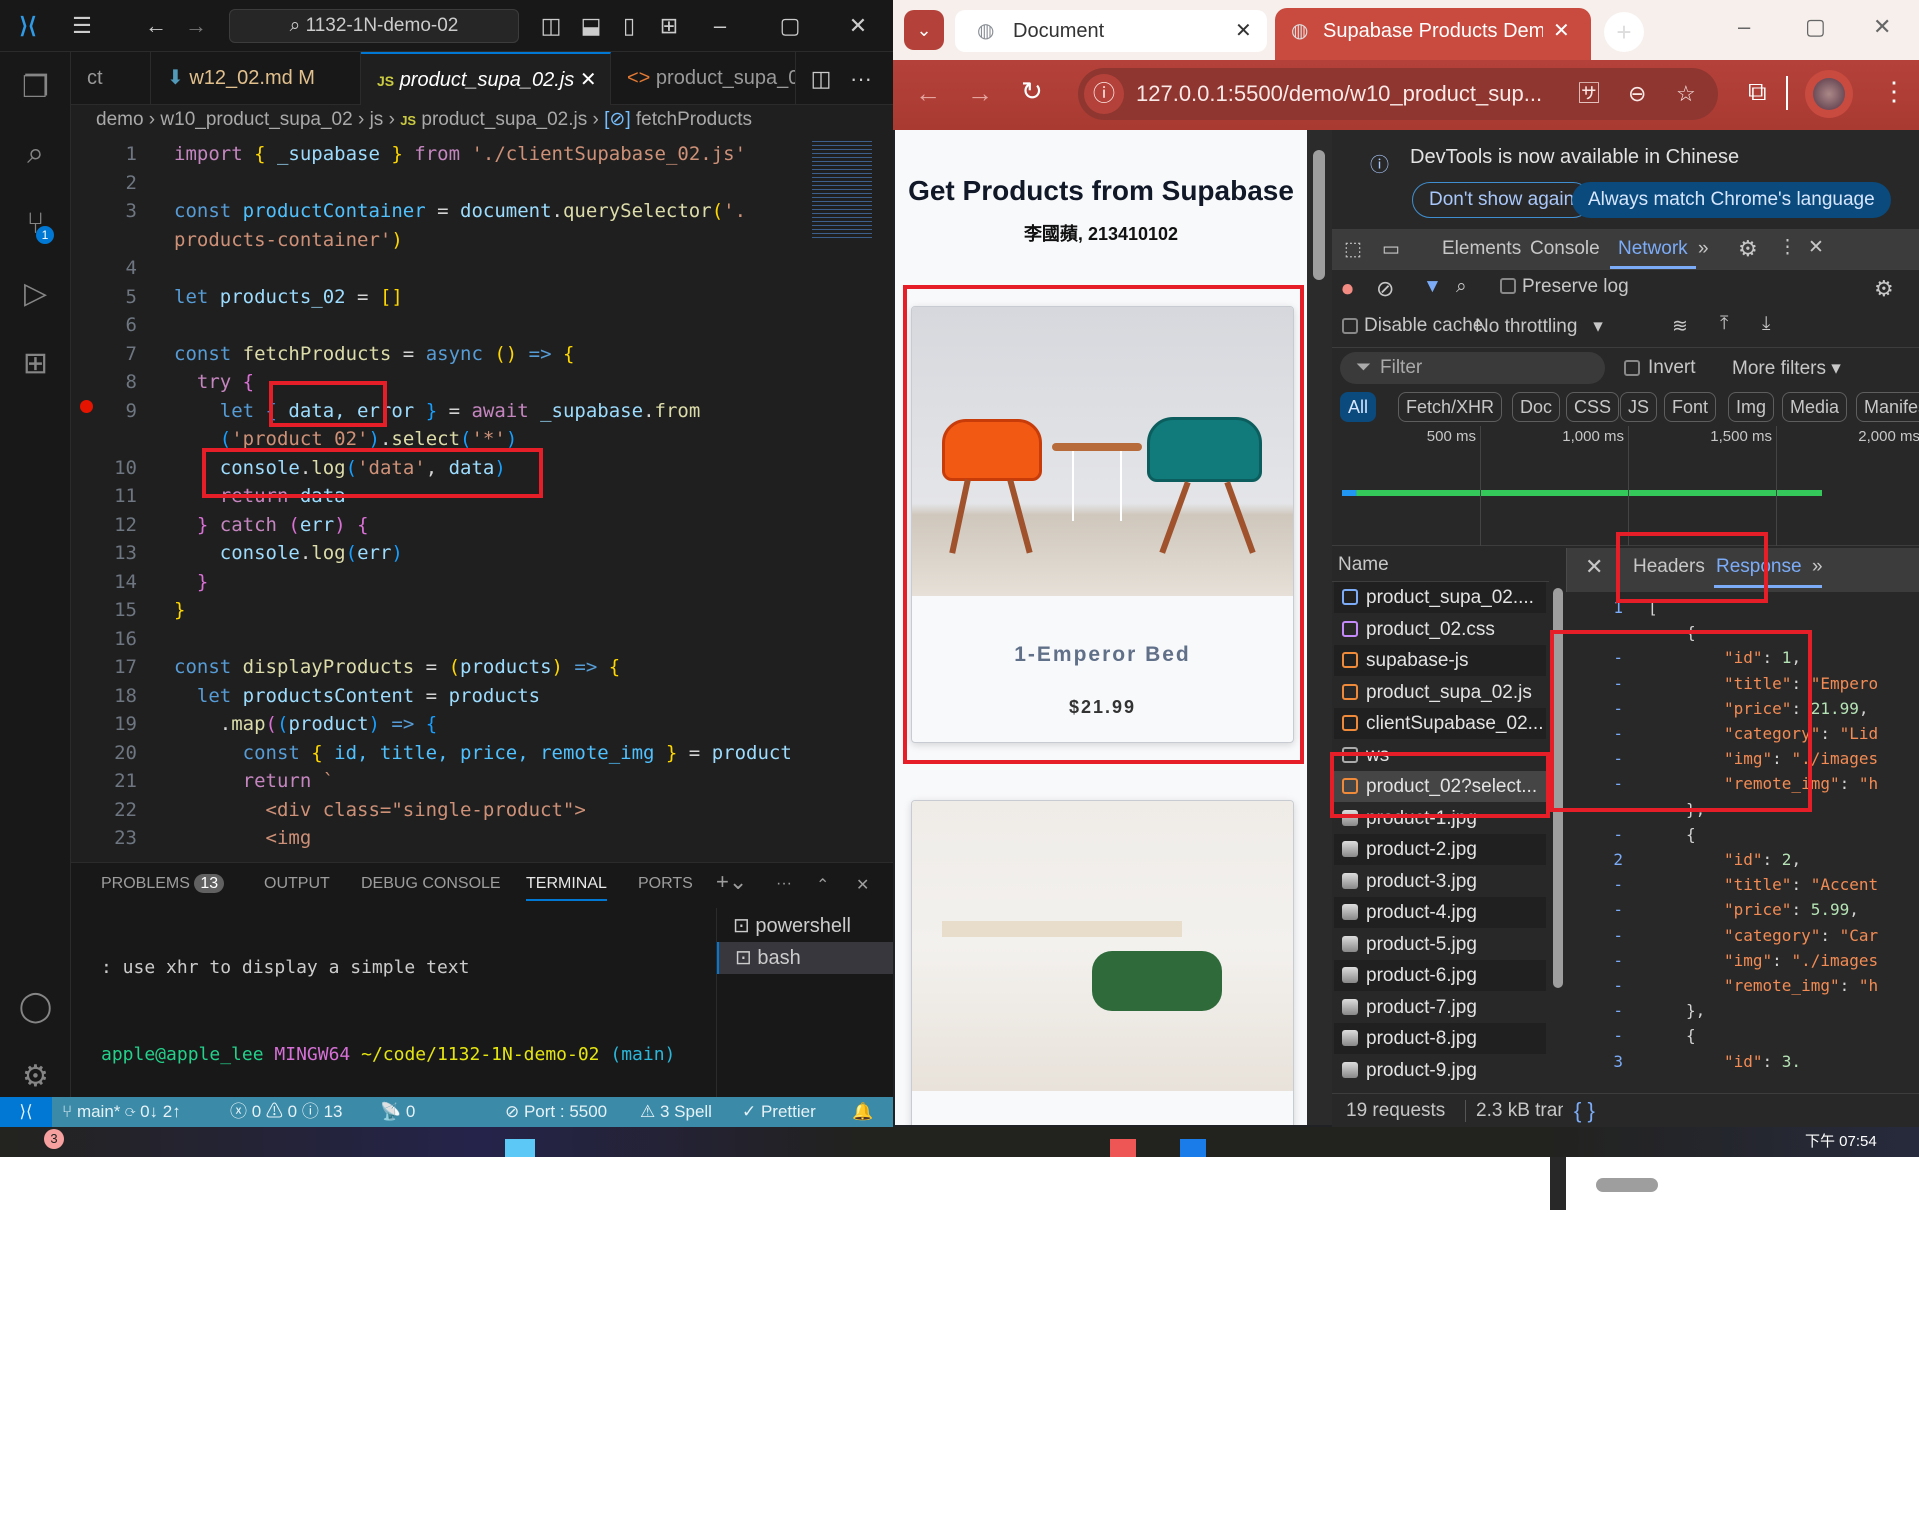 Image resolution: width=1919 pixels, height=1520 pixels. I want to click on terminal-item-powershell: ⊡ powershell, so click(805, 926).